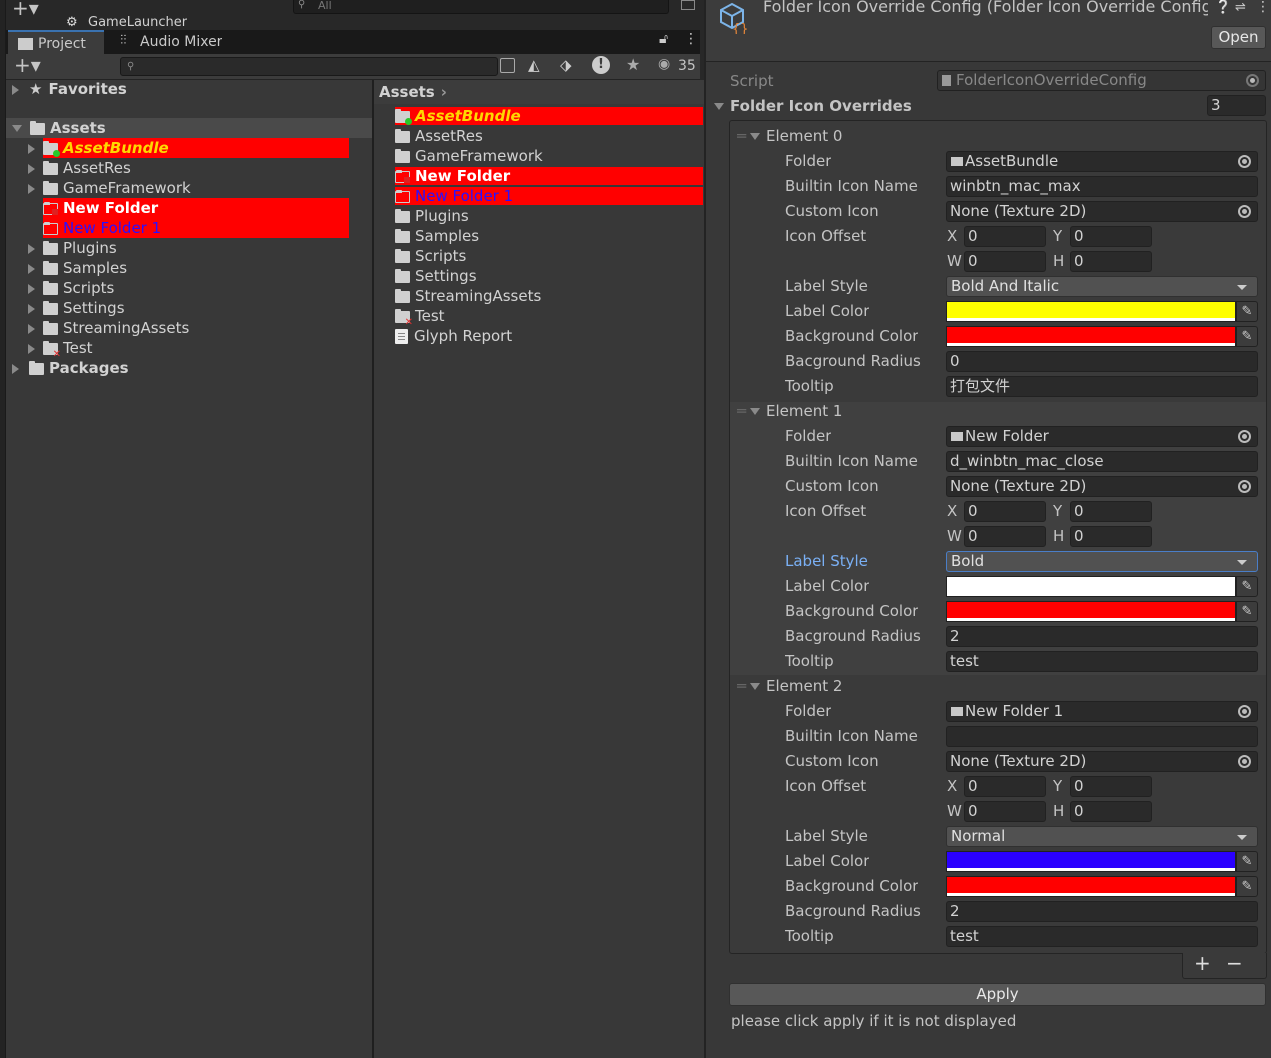  What do you see at coordinates (481, 7) in the screenshot?
I see `hierarchy-search-input: All` at bounding box center [481, 7].